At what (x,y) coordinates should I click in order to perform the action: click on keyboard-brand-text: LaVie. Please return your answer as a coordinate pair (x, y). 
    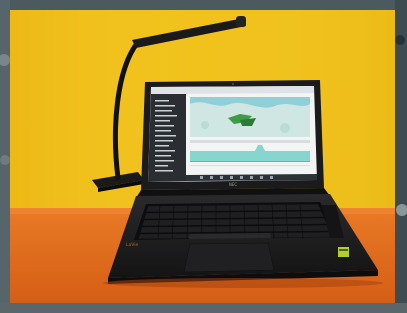
    Looking at the image, I should click on (132, 245).